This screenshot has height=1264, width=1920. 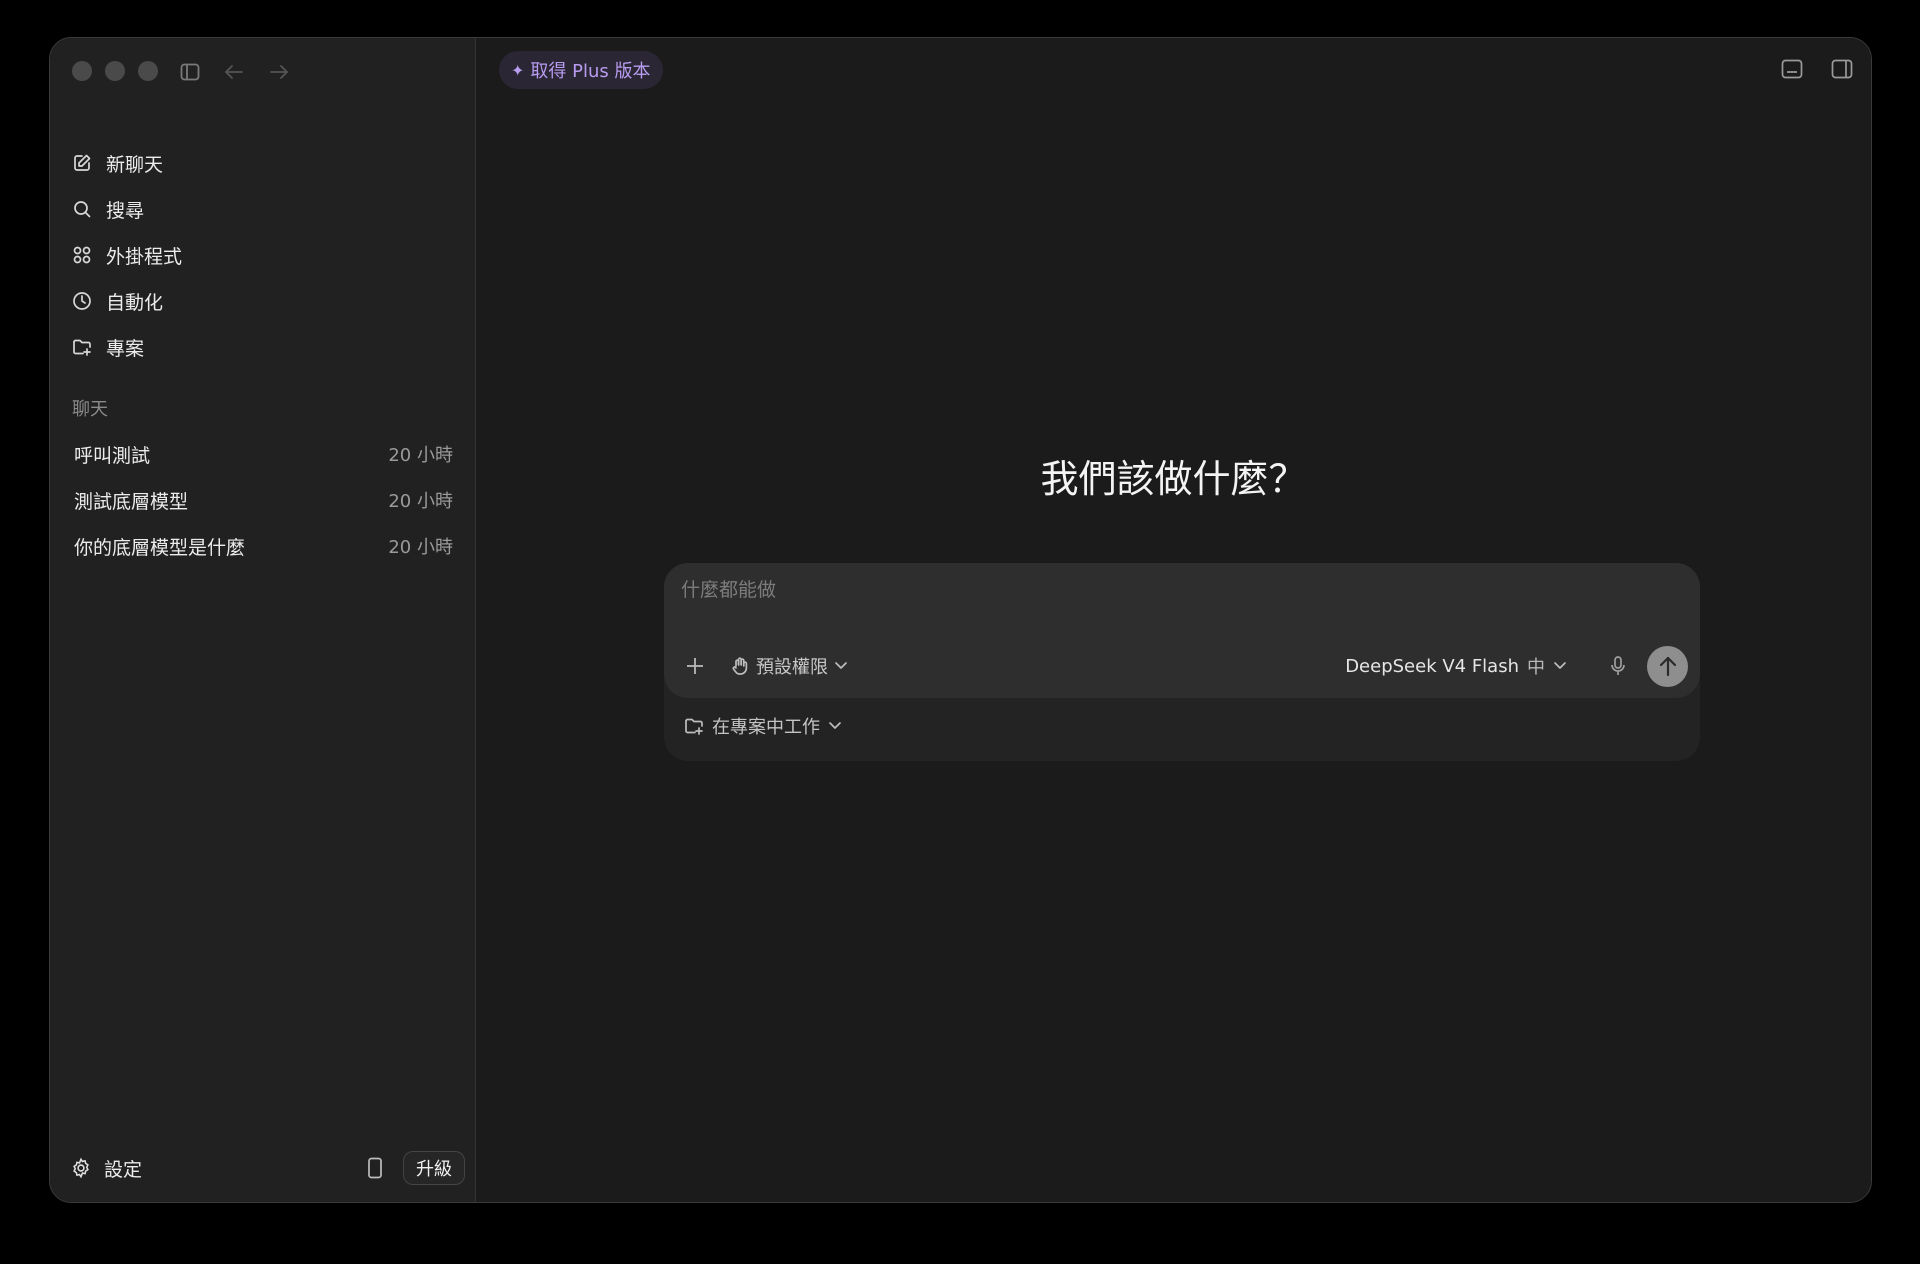 I want to click on sidebar-item-label: 搜尋, so click(x=125, y=210).